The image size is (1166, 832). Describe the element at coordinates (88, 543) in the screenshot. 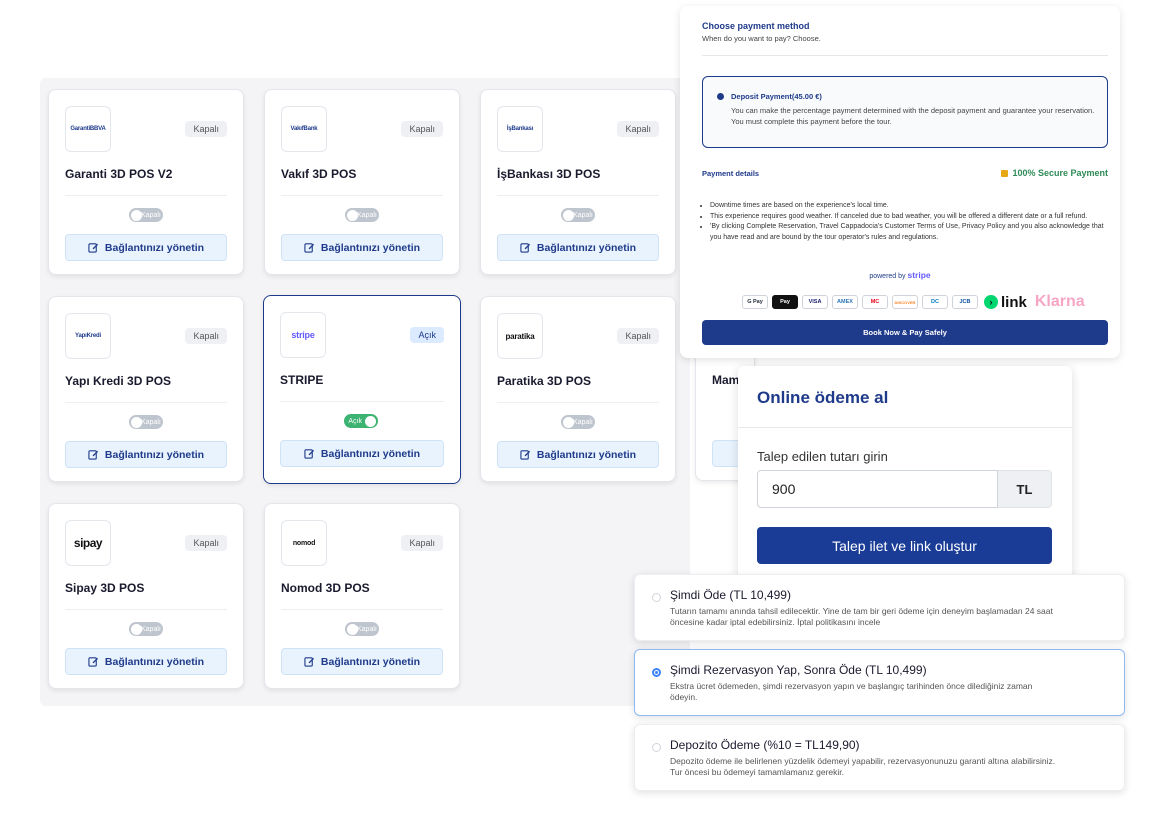

I see `sipay-logo: sipay` at that location.